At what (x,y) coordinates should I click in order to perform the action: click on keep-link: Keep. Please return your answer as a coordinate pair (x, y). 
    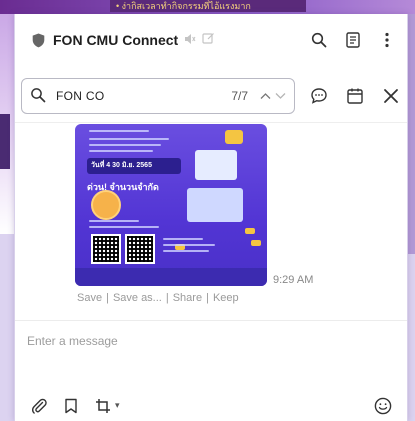
    Looking at the image, I should click on (226, 298).